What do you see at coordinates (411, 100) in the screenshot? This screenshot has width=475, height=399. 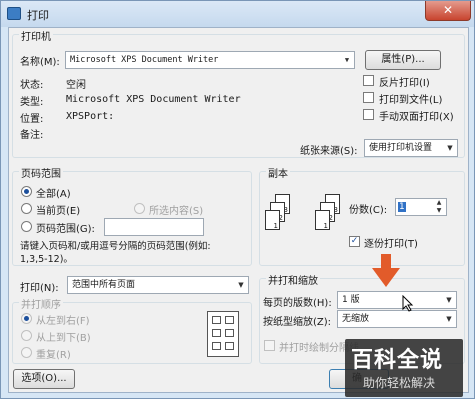 I see `print-to-file-label: 打印到文件(L)` at bounding box center [411, 100].